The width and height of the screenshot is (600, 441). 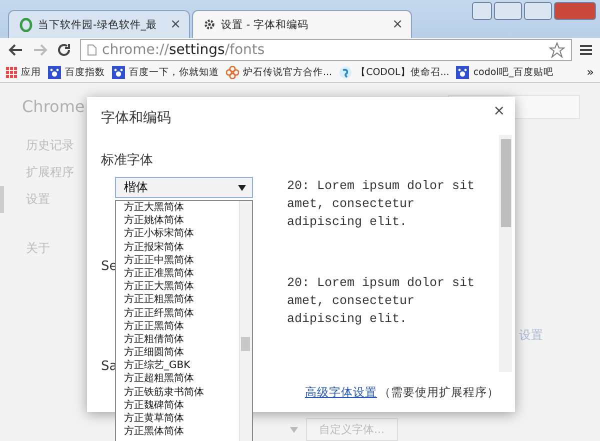 I want to click on dialog-title: 字体和编码, so click(x=136, y=118).